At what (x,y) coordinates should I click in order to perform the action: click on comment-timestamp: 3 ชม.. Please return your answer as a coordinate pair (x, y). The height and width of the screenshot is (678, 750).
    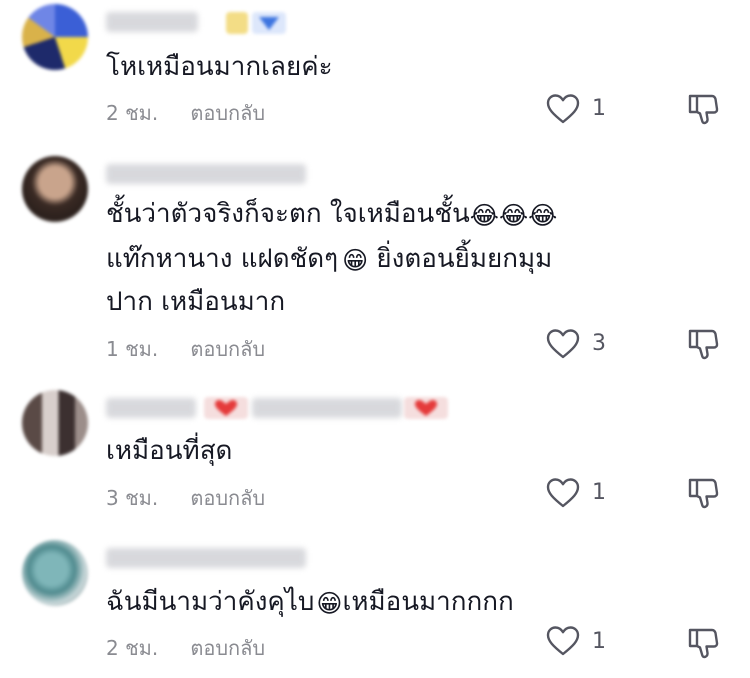
    Looking at the image, I should click on (132, 498).